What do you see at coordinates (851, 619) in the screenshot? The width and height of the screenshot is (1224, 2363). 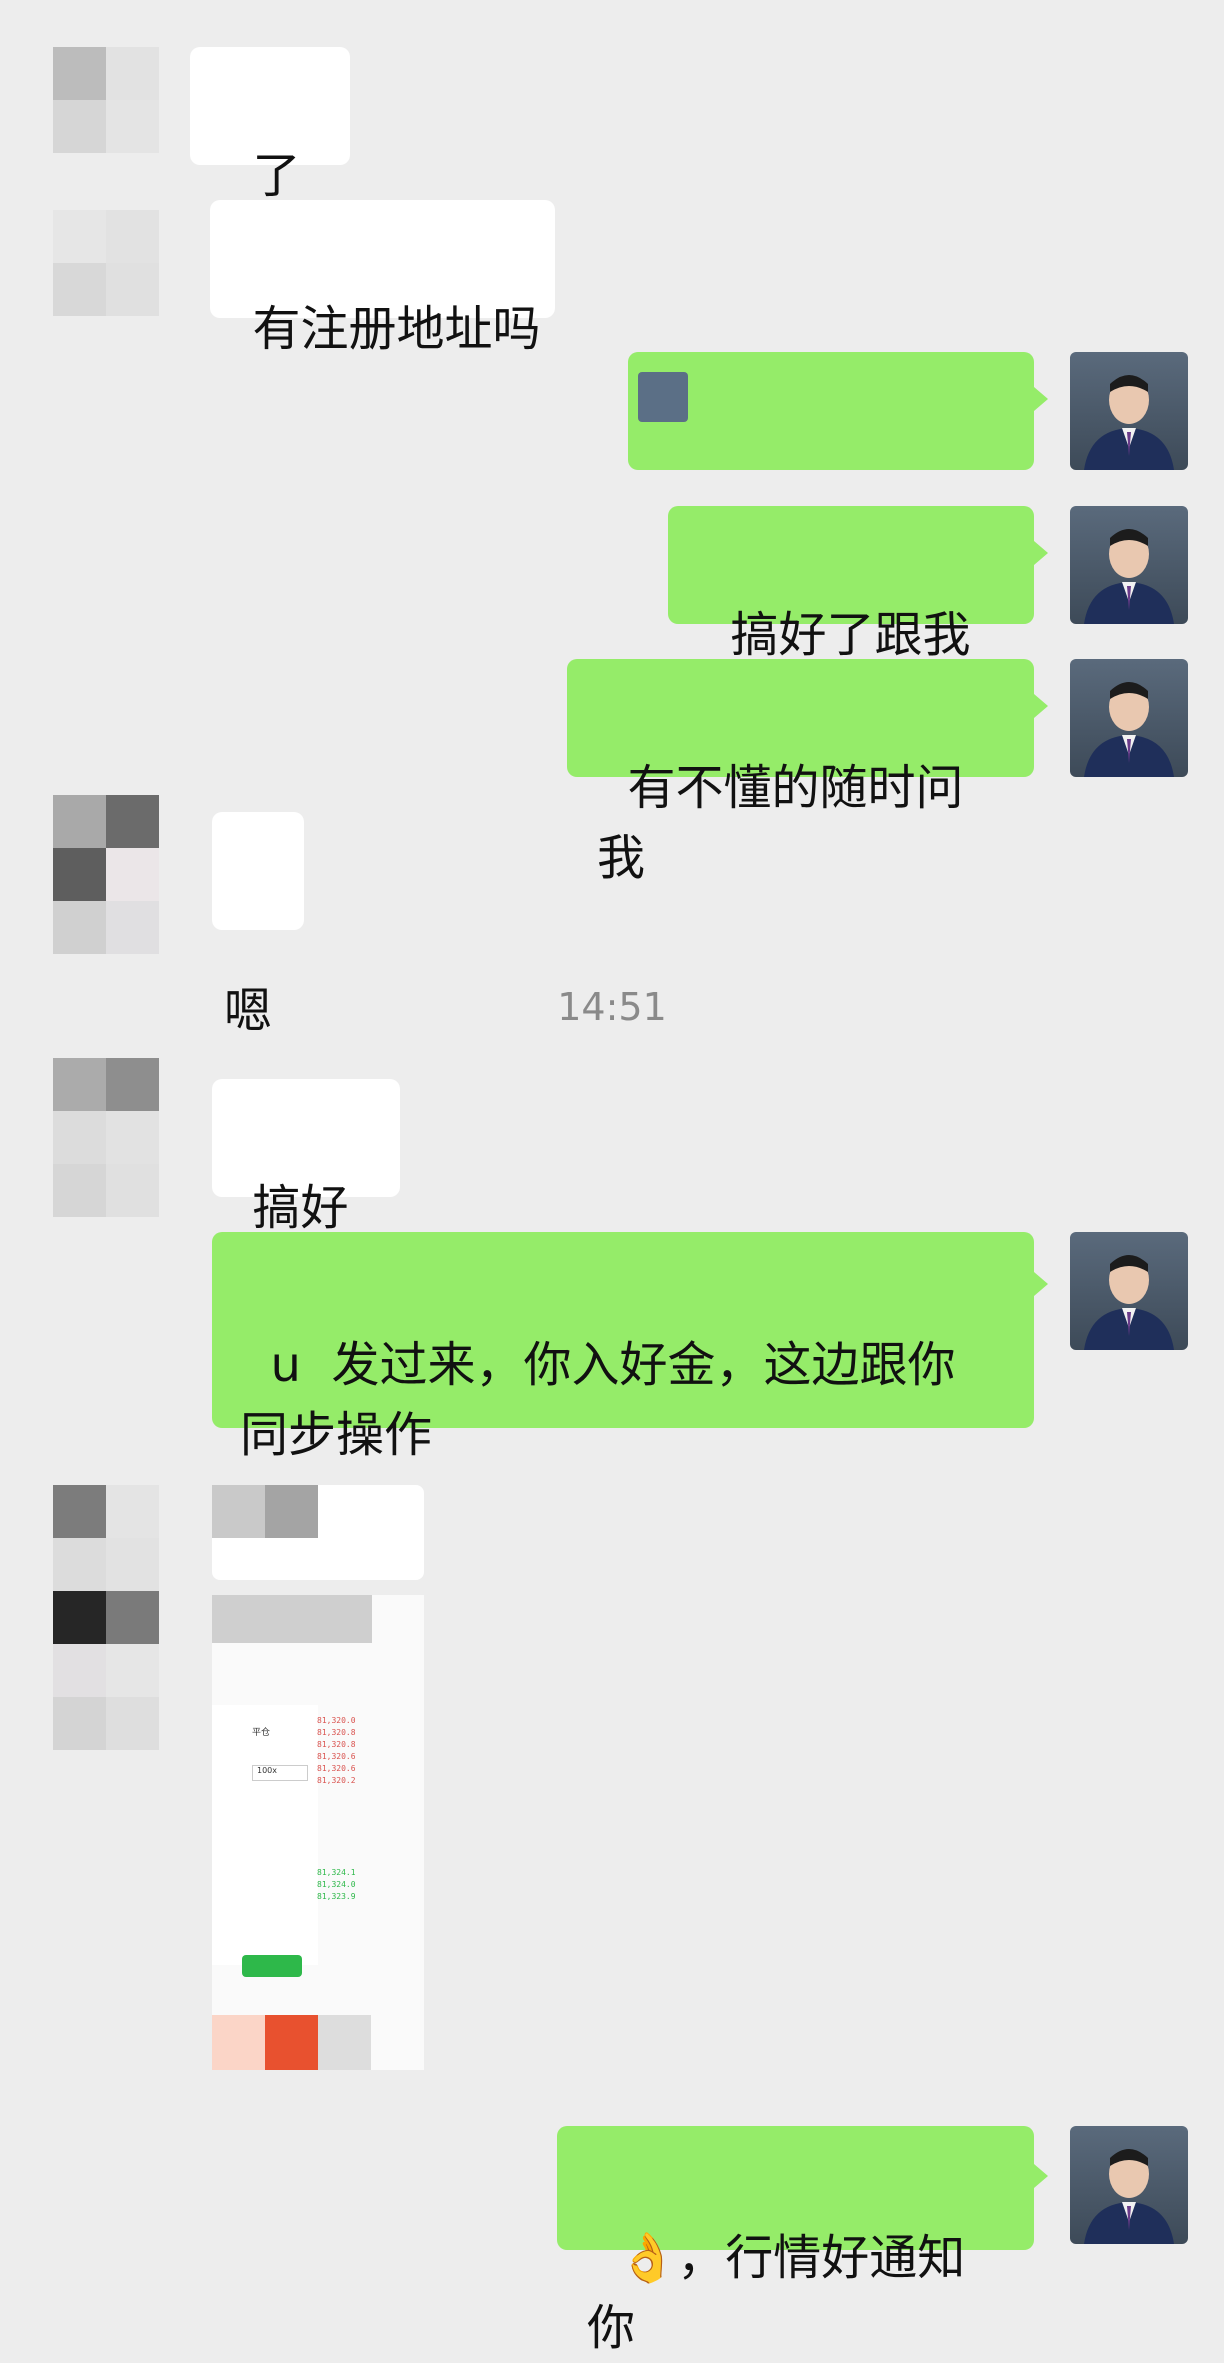 I see `message-bubble: 搞好了跟我说` at bounding box center [851, 619].